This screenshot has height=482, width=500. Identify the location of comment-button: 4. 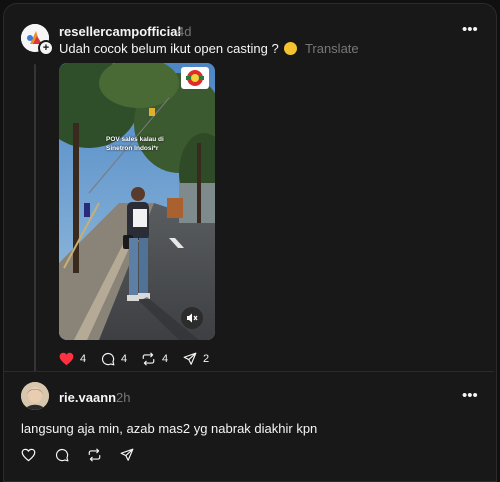
(114, 359).